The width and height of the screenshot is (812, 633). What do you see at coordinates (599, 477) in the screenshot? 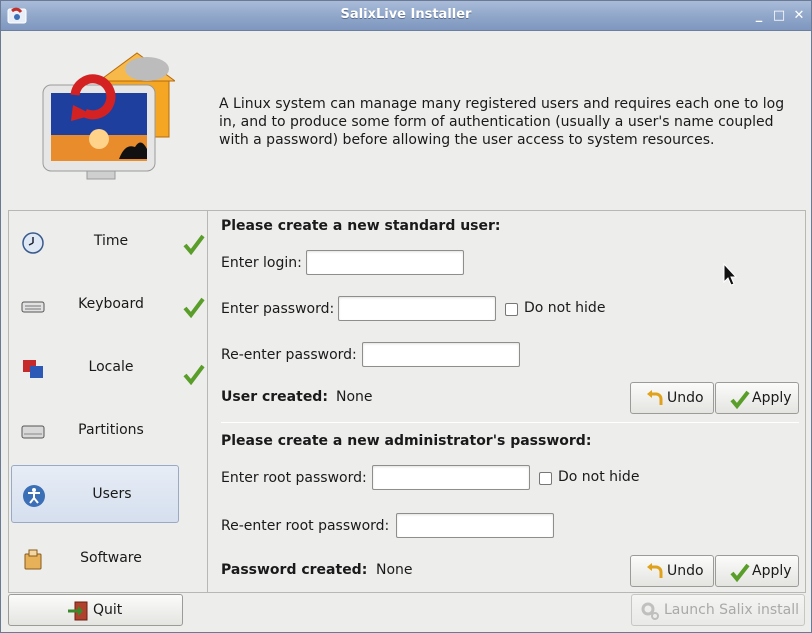
I see `root-do-not-hide-label: Do not hide` at bounding box center [599, 477].